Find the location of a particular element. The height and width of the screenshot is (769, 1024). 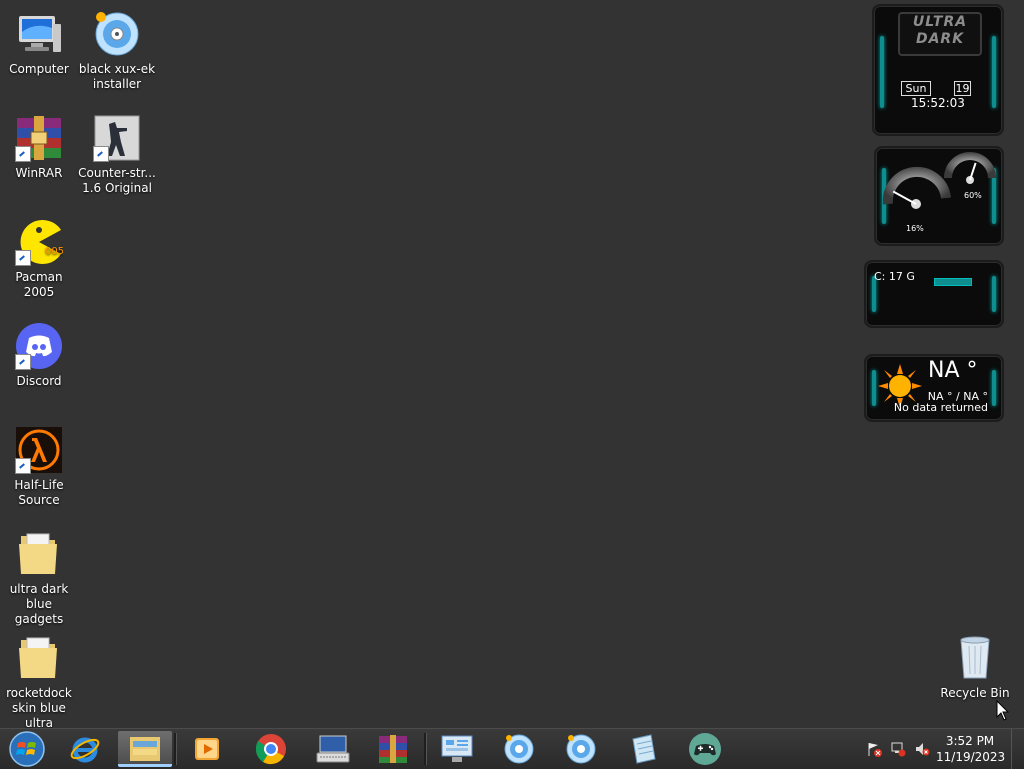

start-button is located at coordinates (27, 749).